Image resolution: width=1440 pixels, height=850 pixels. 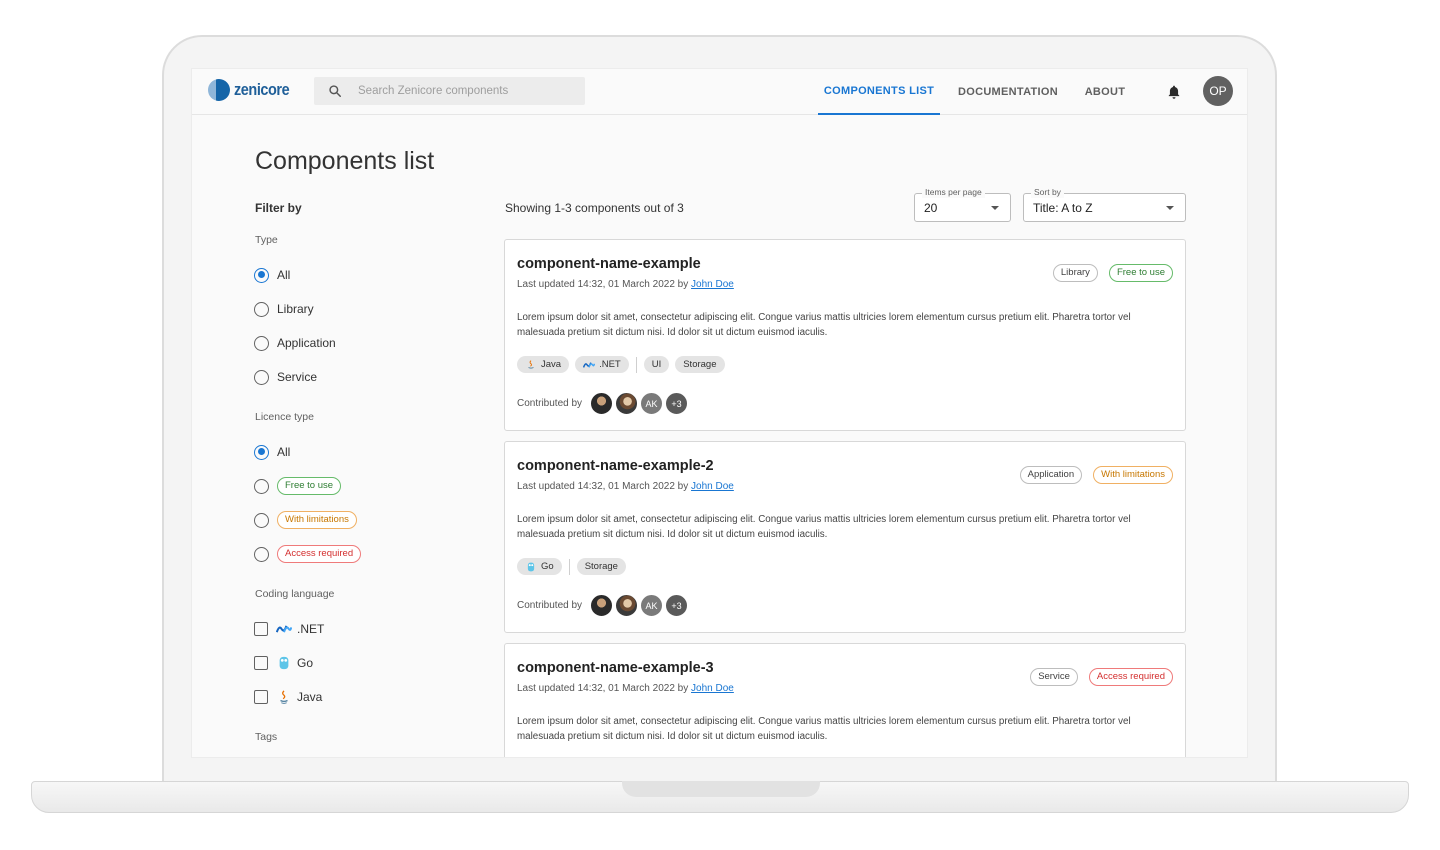 I want to click on option-label: Service, so click(x=297, y=377).